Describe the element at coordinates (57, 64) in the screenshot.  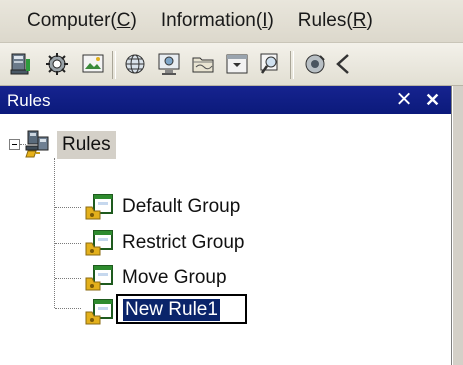
I see `settings-icon` at that location.